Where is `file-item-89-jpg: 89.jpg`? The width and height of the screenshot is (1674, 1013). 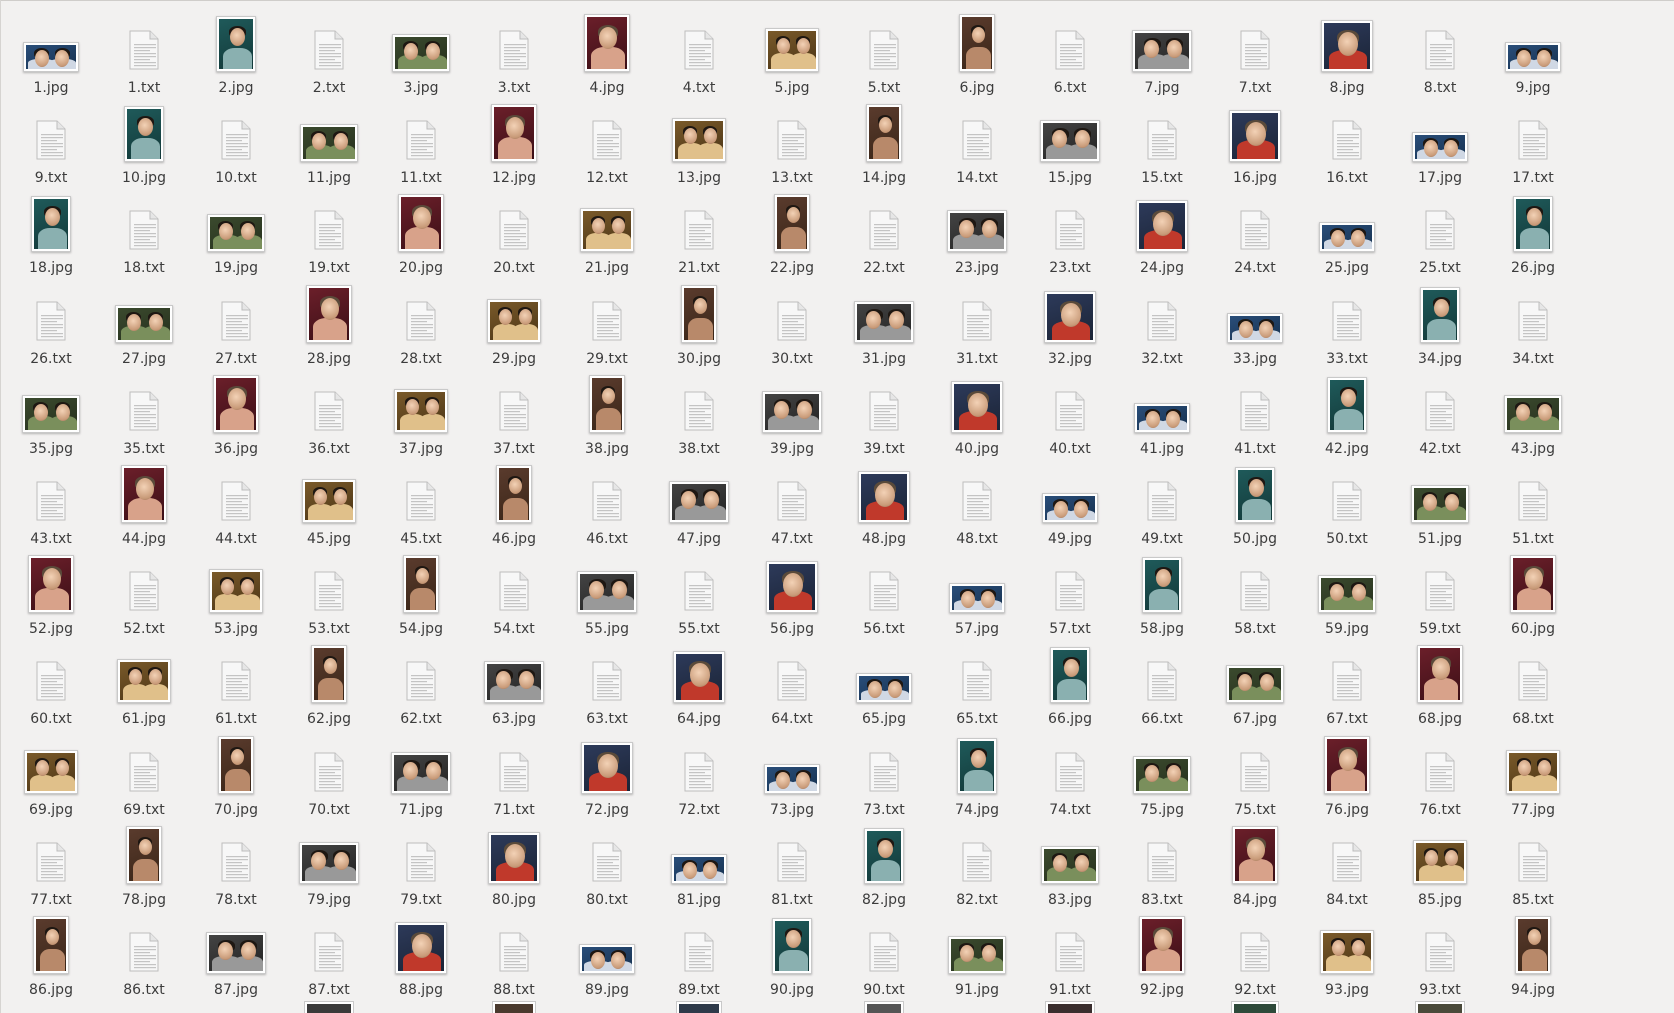
file-item-89-jpg: 89.jpg is located at coordinates (607, 953).